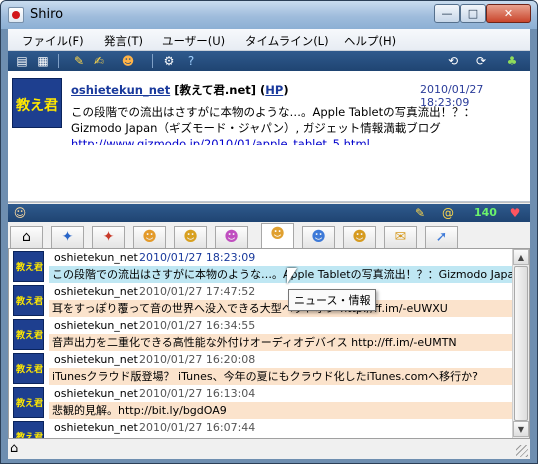  I want to click on menu-post: 発言(T), so click(123, 41).